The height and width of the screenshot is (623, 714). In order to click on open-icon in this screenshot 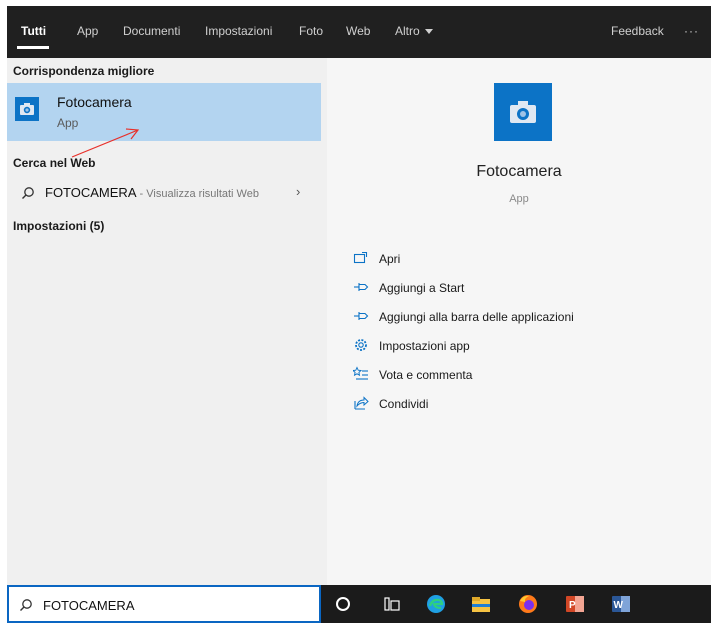, I will do `click(360, 257)`.